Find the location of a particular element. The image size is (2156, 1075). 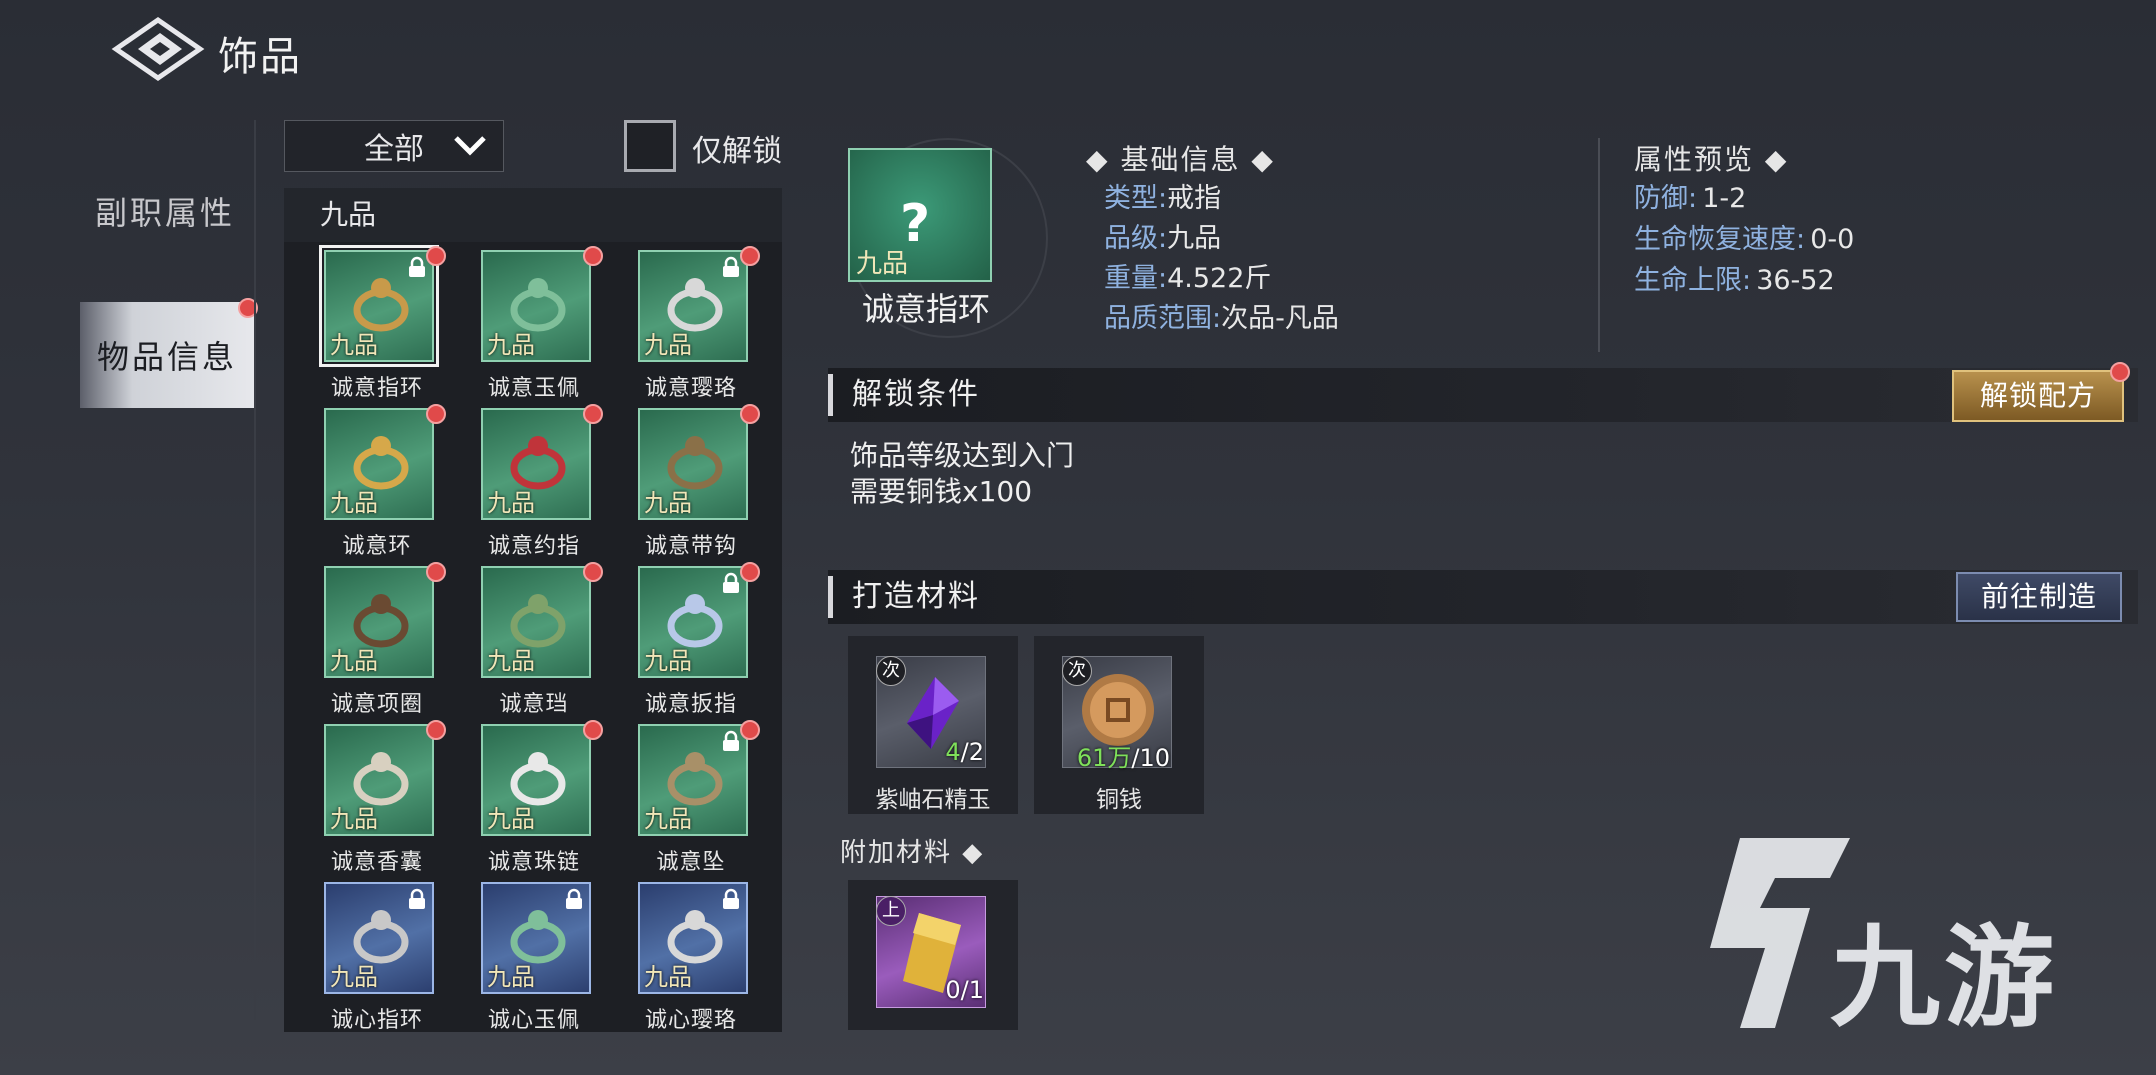

defense-value: 1-2 is located at coordinates (1724, 198).